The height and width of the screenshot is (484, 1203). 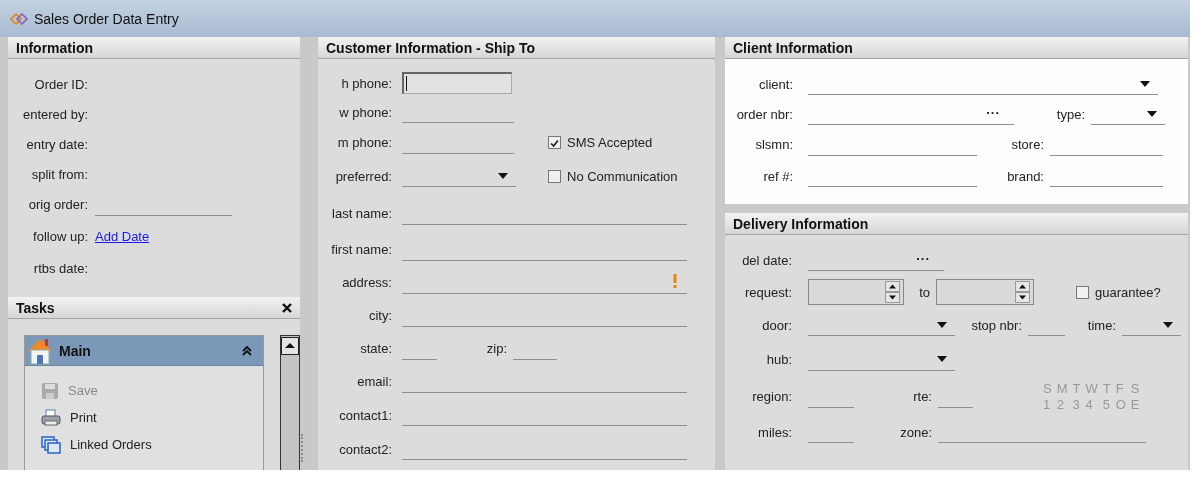 I want to click on field-label: address:, so click(x=366, y=282).